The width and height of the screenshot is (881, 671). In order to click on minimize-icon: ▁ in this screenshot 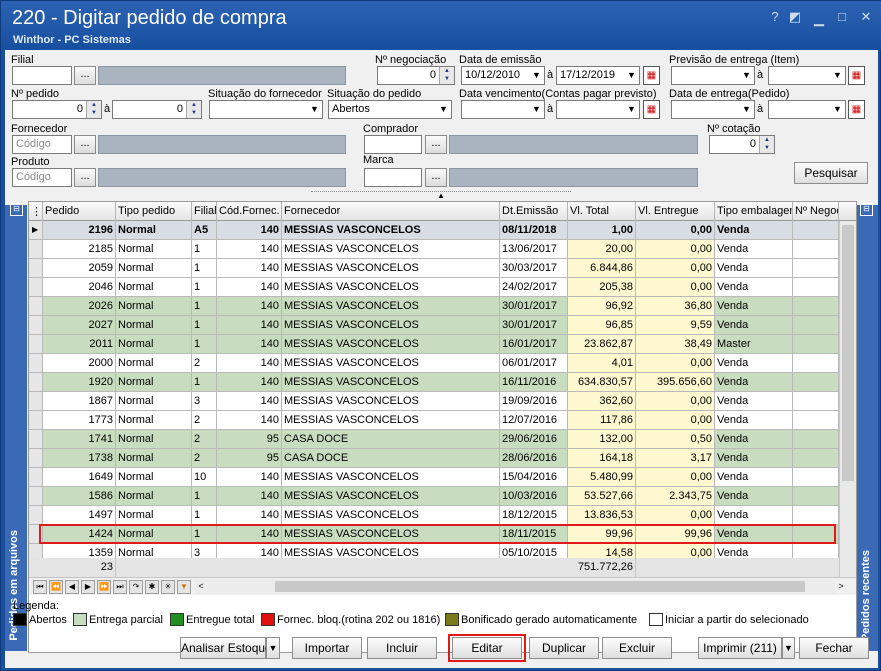, I will do `click(819, 19)`.